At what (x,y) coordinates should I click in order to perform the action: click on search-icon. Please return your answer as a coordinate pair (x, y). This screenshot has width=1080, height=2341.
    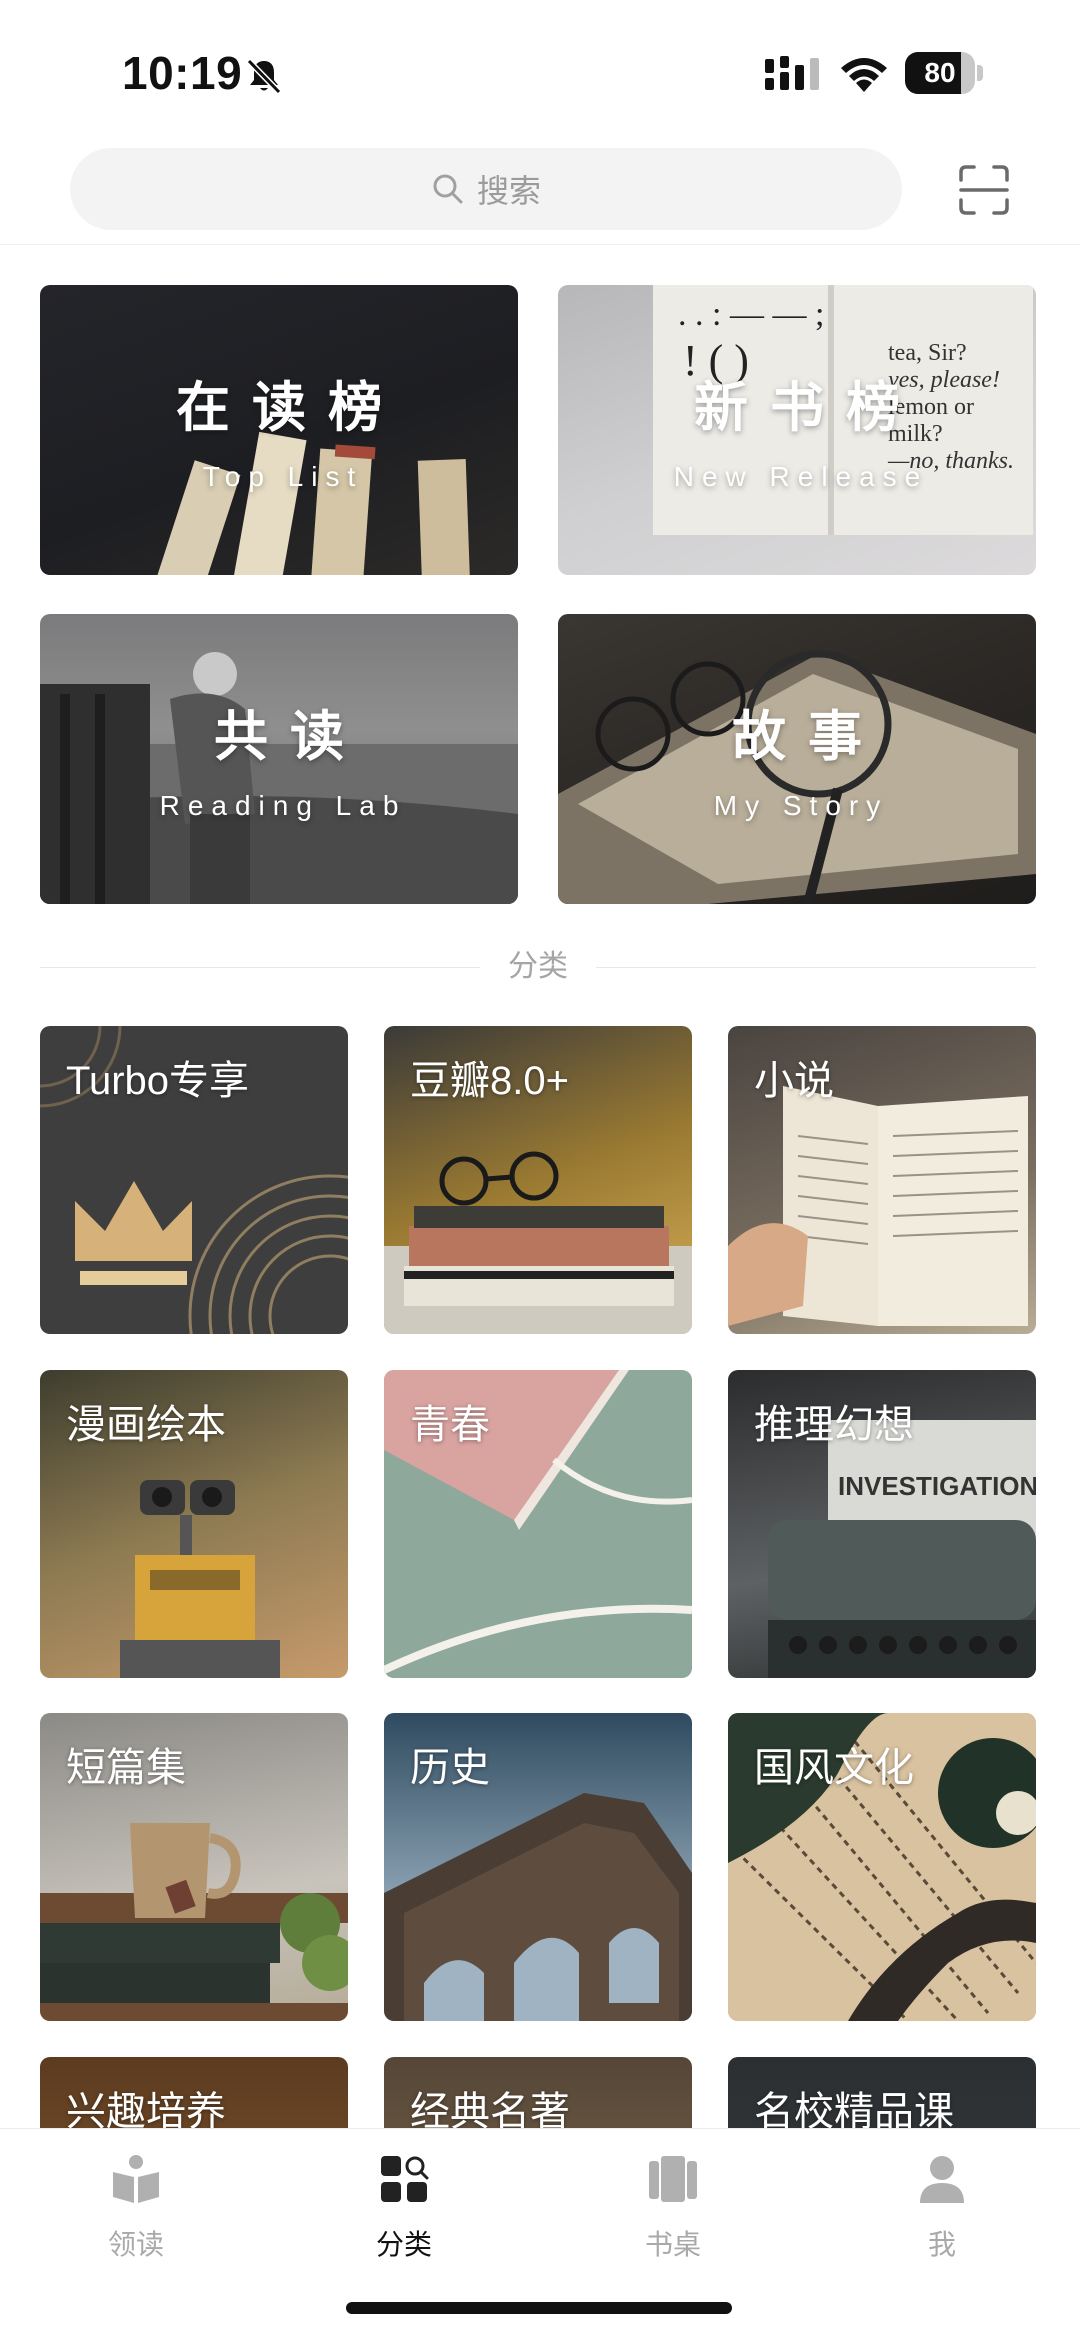
    Looking at the image, I should click on (448, 189).